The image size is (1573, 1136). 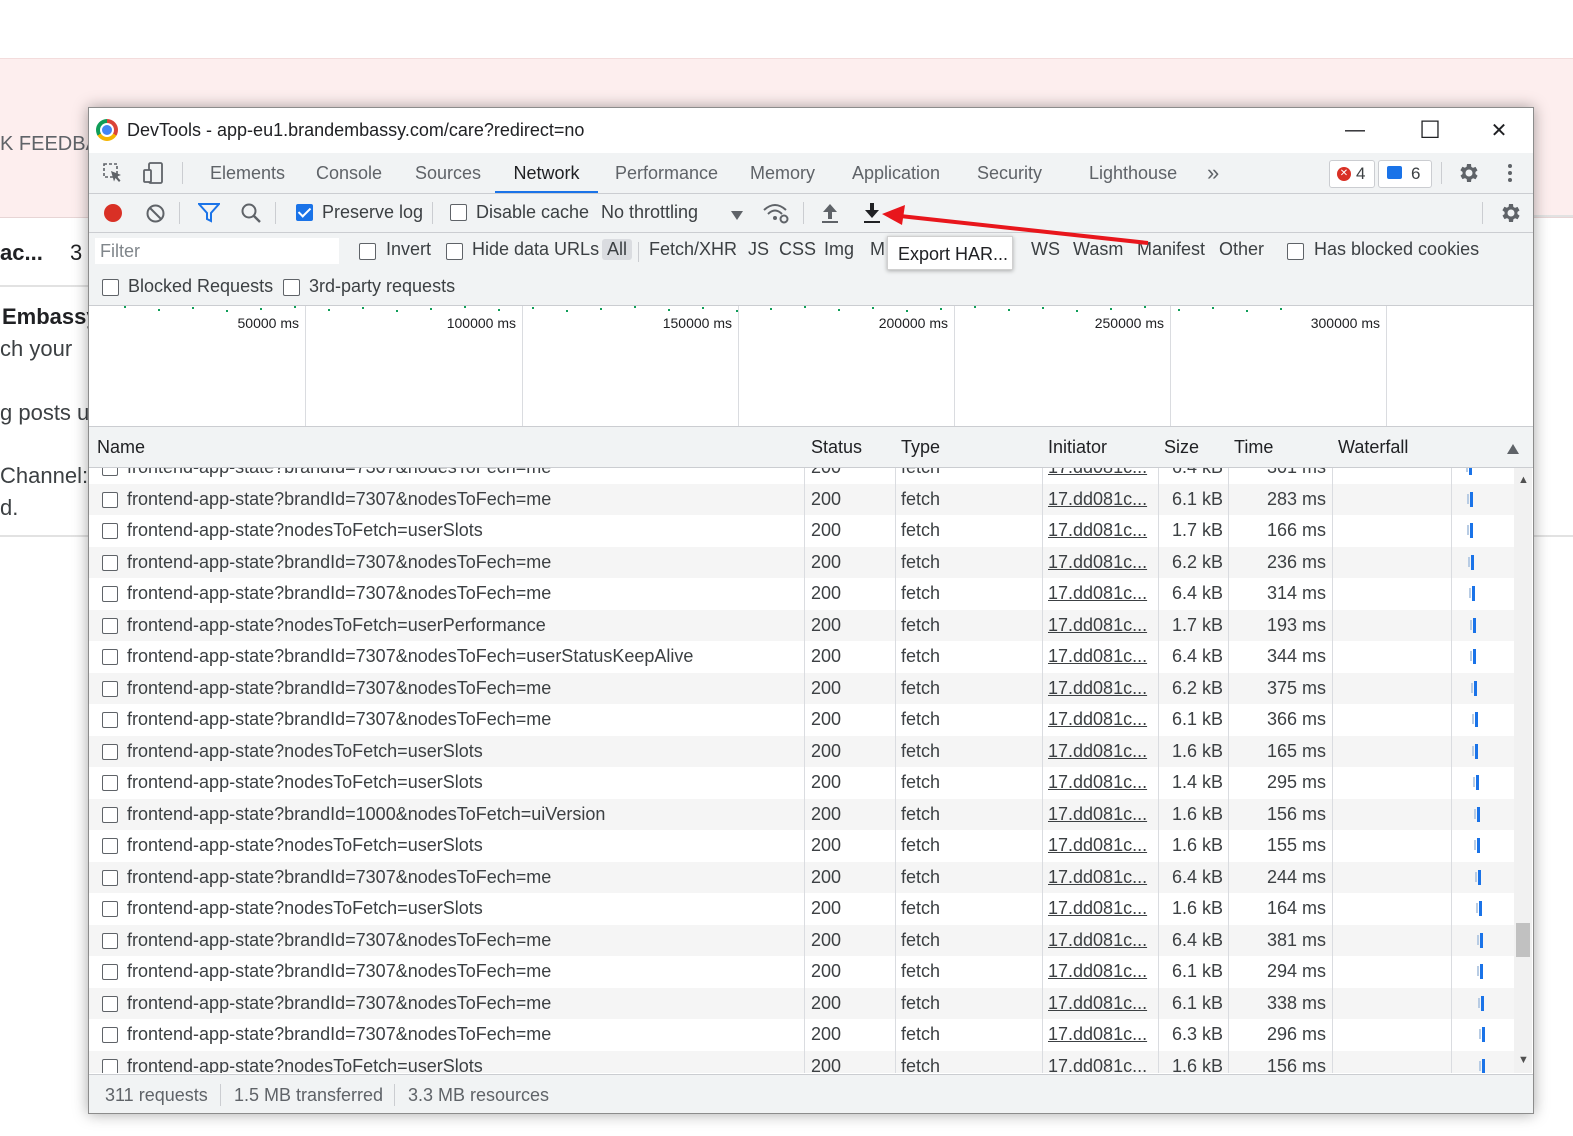 I want to click on settings-gear-icon, so click(x=1468, y=175).